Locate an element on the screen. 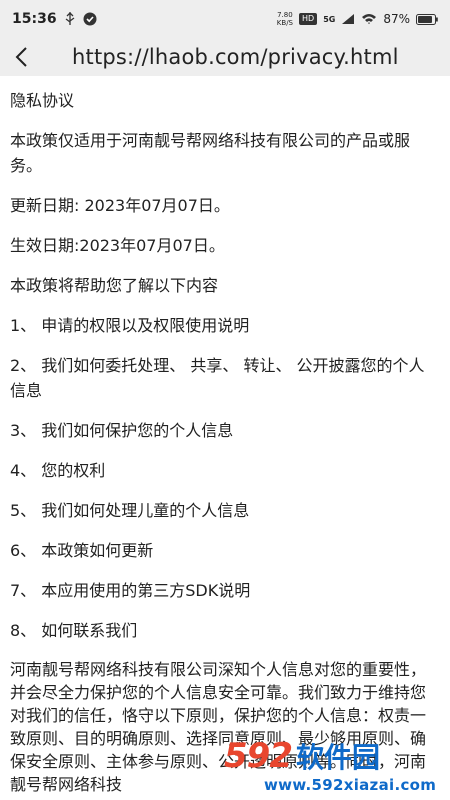  intro-paragraph: 本政策仅适用于河南靓号帮网络科技有限公司的产品或服务。 is located at coordinates (210, 153).